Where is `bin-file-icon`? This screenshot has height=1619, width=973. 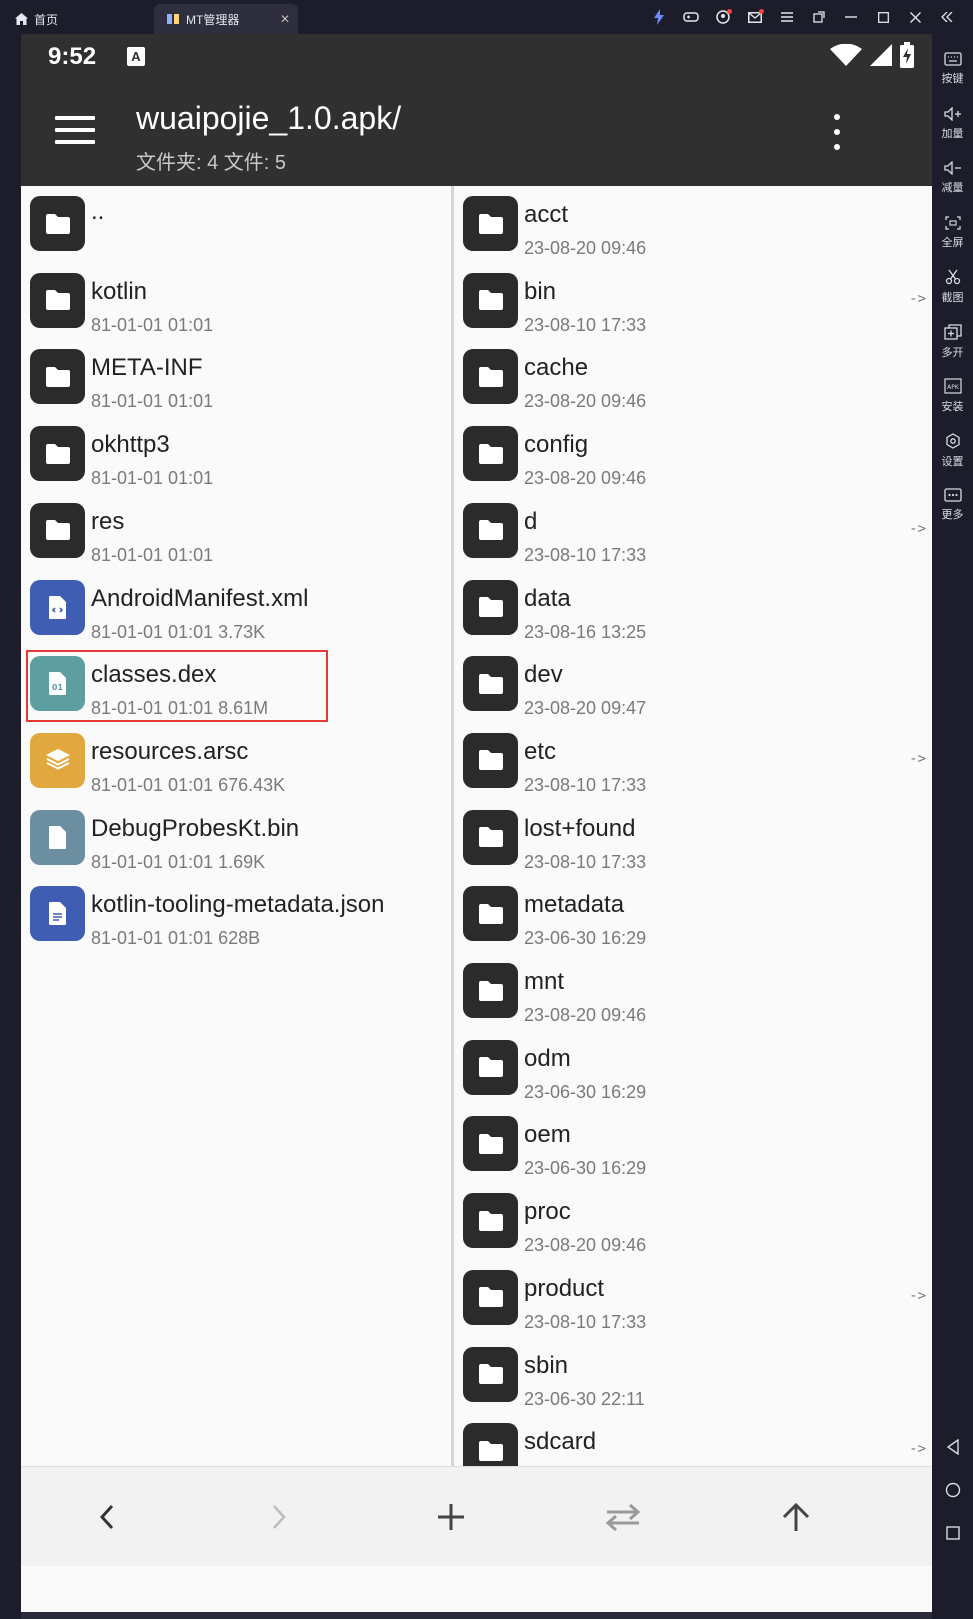
bin-file-icon is located at coordinates (57, 837).